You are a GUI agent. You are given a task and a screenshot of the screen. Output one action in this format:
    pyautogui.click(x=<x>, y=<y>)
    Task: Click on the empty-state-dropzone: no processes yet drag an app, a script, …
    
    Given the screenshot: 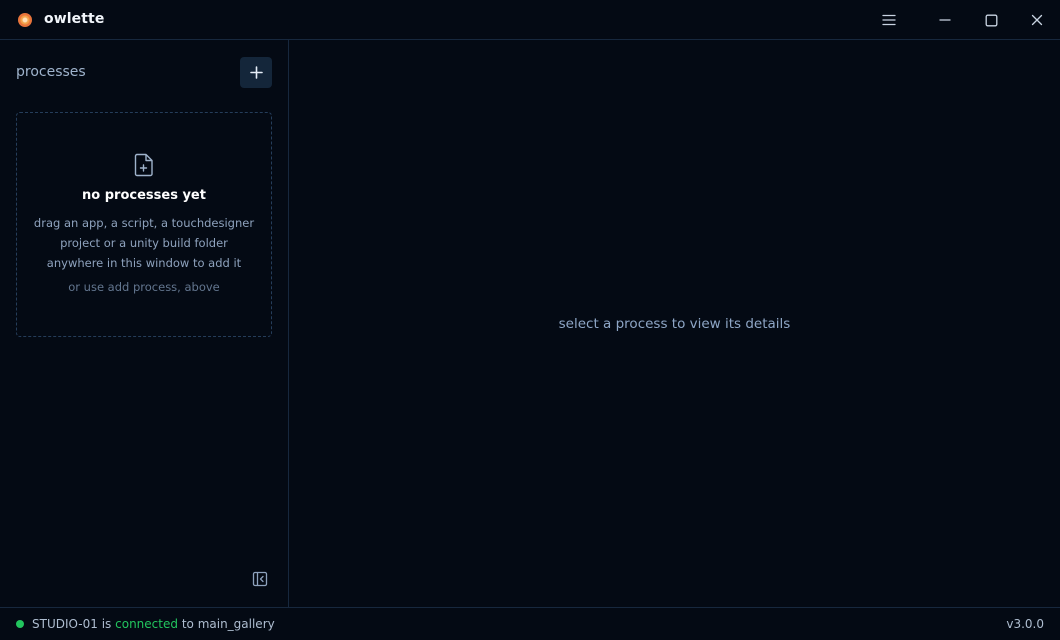 What is the action you would take?
    pyautogui.click(x=144, y=224)
    